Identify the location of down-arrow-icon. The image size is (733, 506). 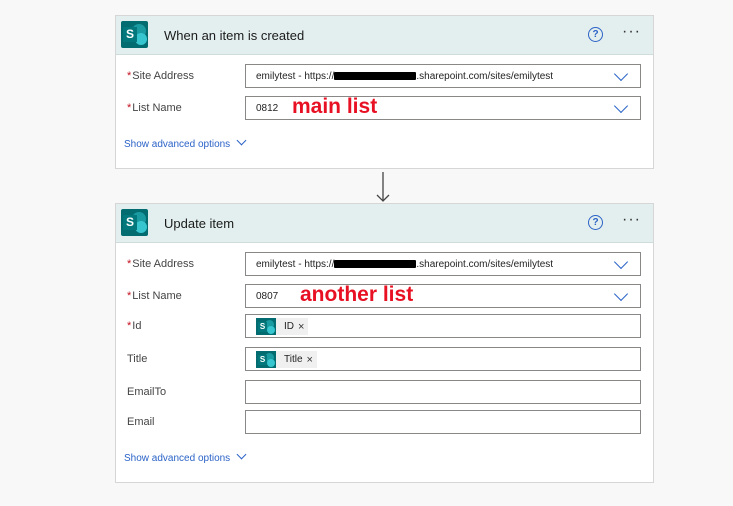
(383, 187).